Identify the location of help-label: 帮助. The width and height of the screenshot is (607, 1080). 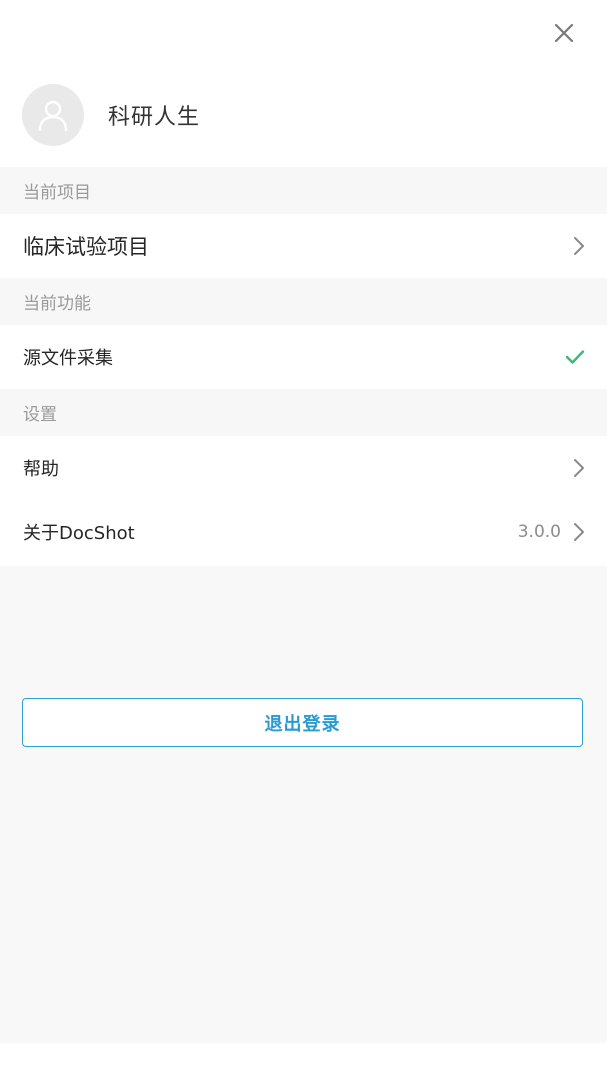
(41, 469).